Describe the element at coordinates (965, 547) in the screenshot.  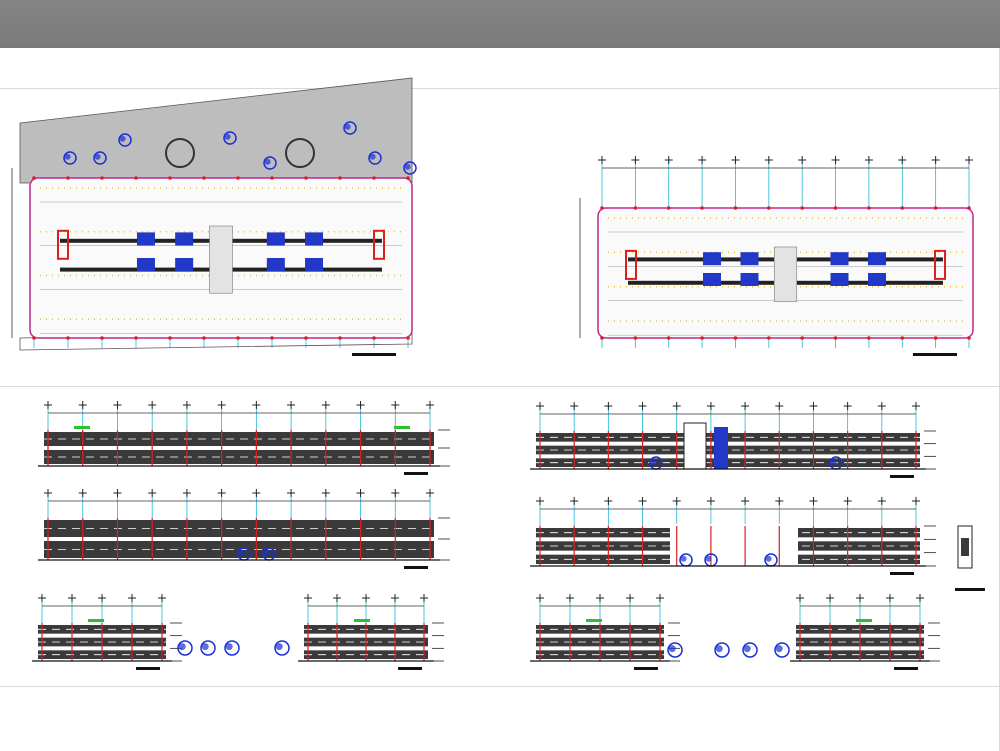
I see `detail-fill` at that location.